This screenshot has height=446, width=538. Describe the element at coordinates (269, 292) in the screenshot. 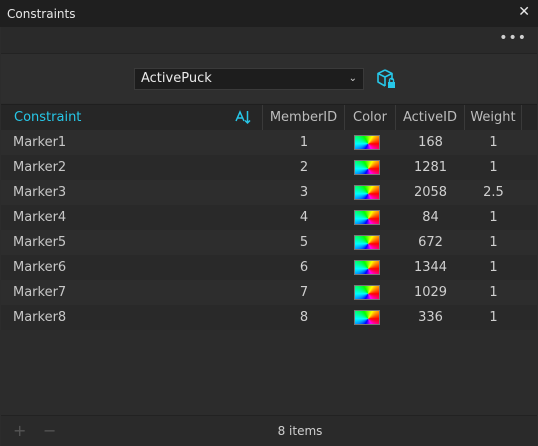

I see `table-row: Marker7 7 1029 1` at that location.